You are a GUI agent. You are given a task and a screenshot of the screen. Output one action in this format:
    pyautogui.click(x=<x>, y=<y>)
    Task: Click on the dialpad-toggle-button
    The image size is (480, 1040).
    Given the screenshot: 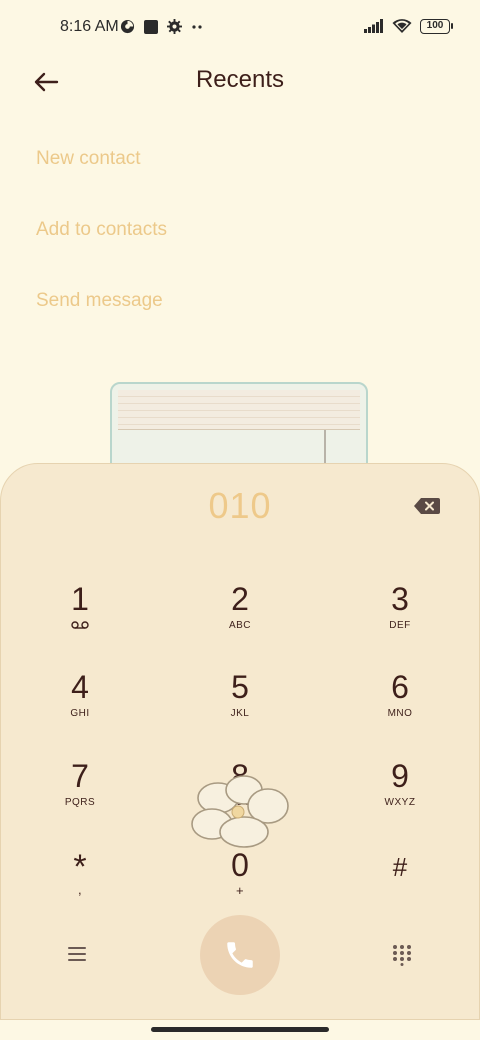 What is the action you would take?
    pyautogui.click(x=402, y=957)
    